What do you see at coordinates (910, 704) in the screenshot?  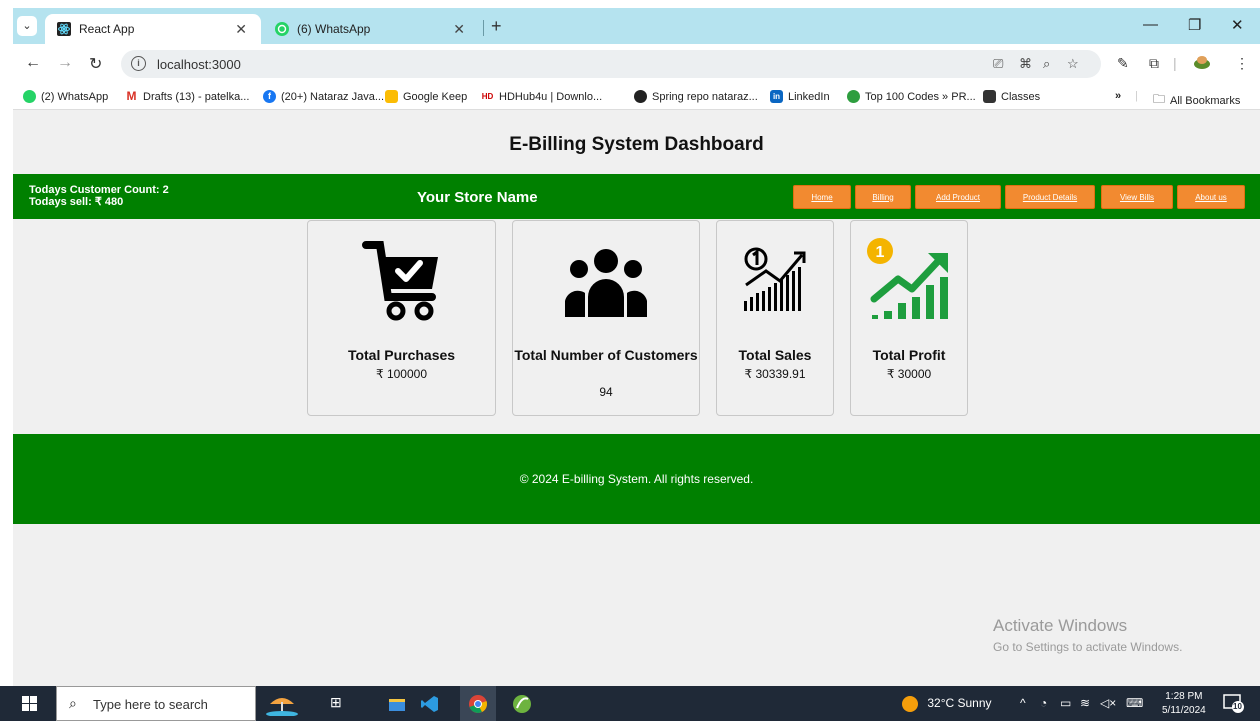 I see `sun-icon` at bounding box center [910, 704].